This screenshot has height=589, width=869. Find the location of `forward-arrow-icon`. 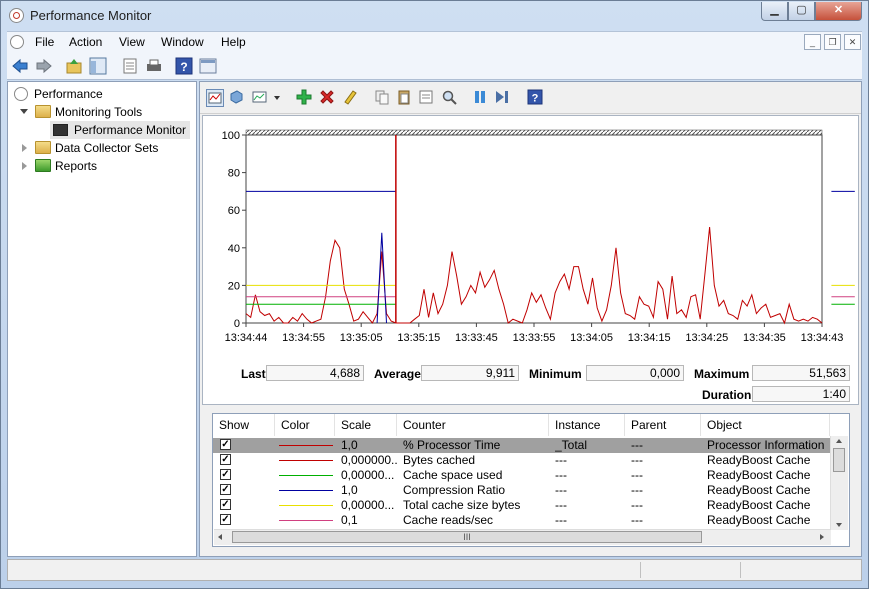

forward-arrow-icon is located at coordinates (44, 66).